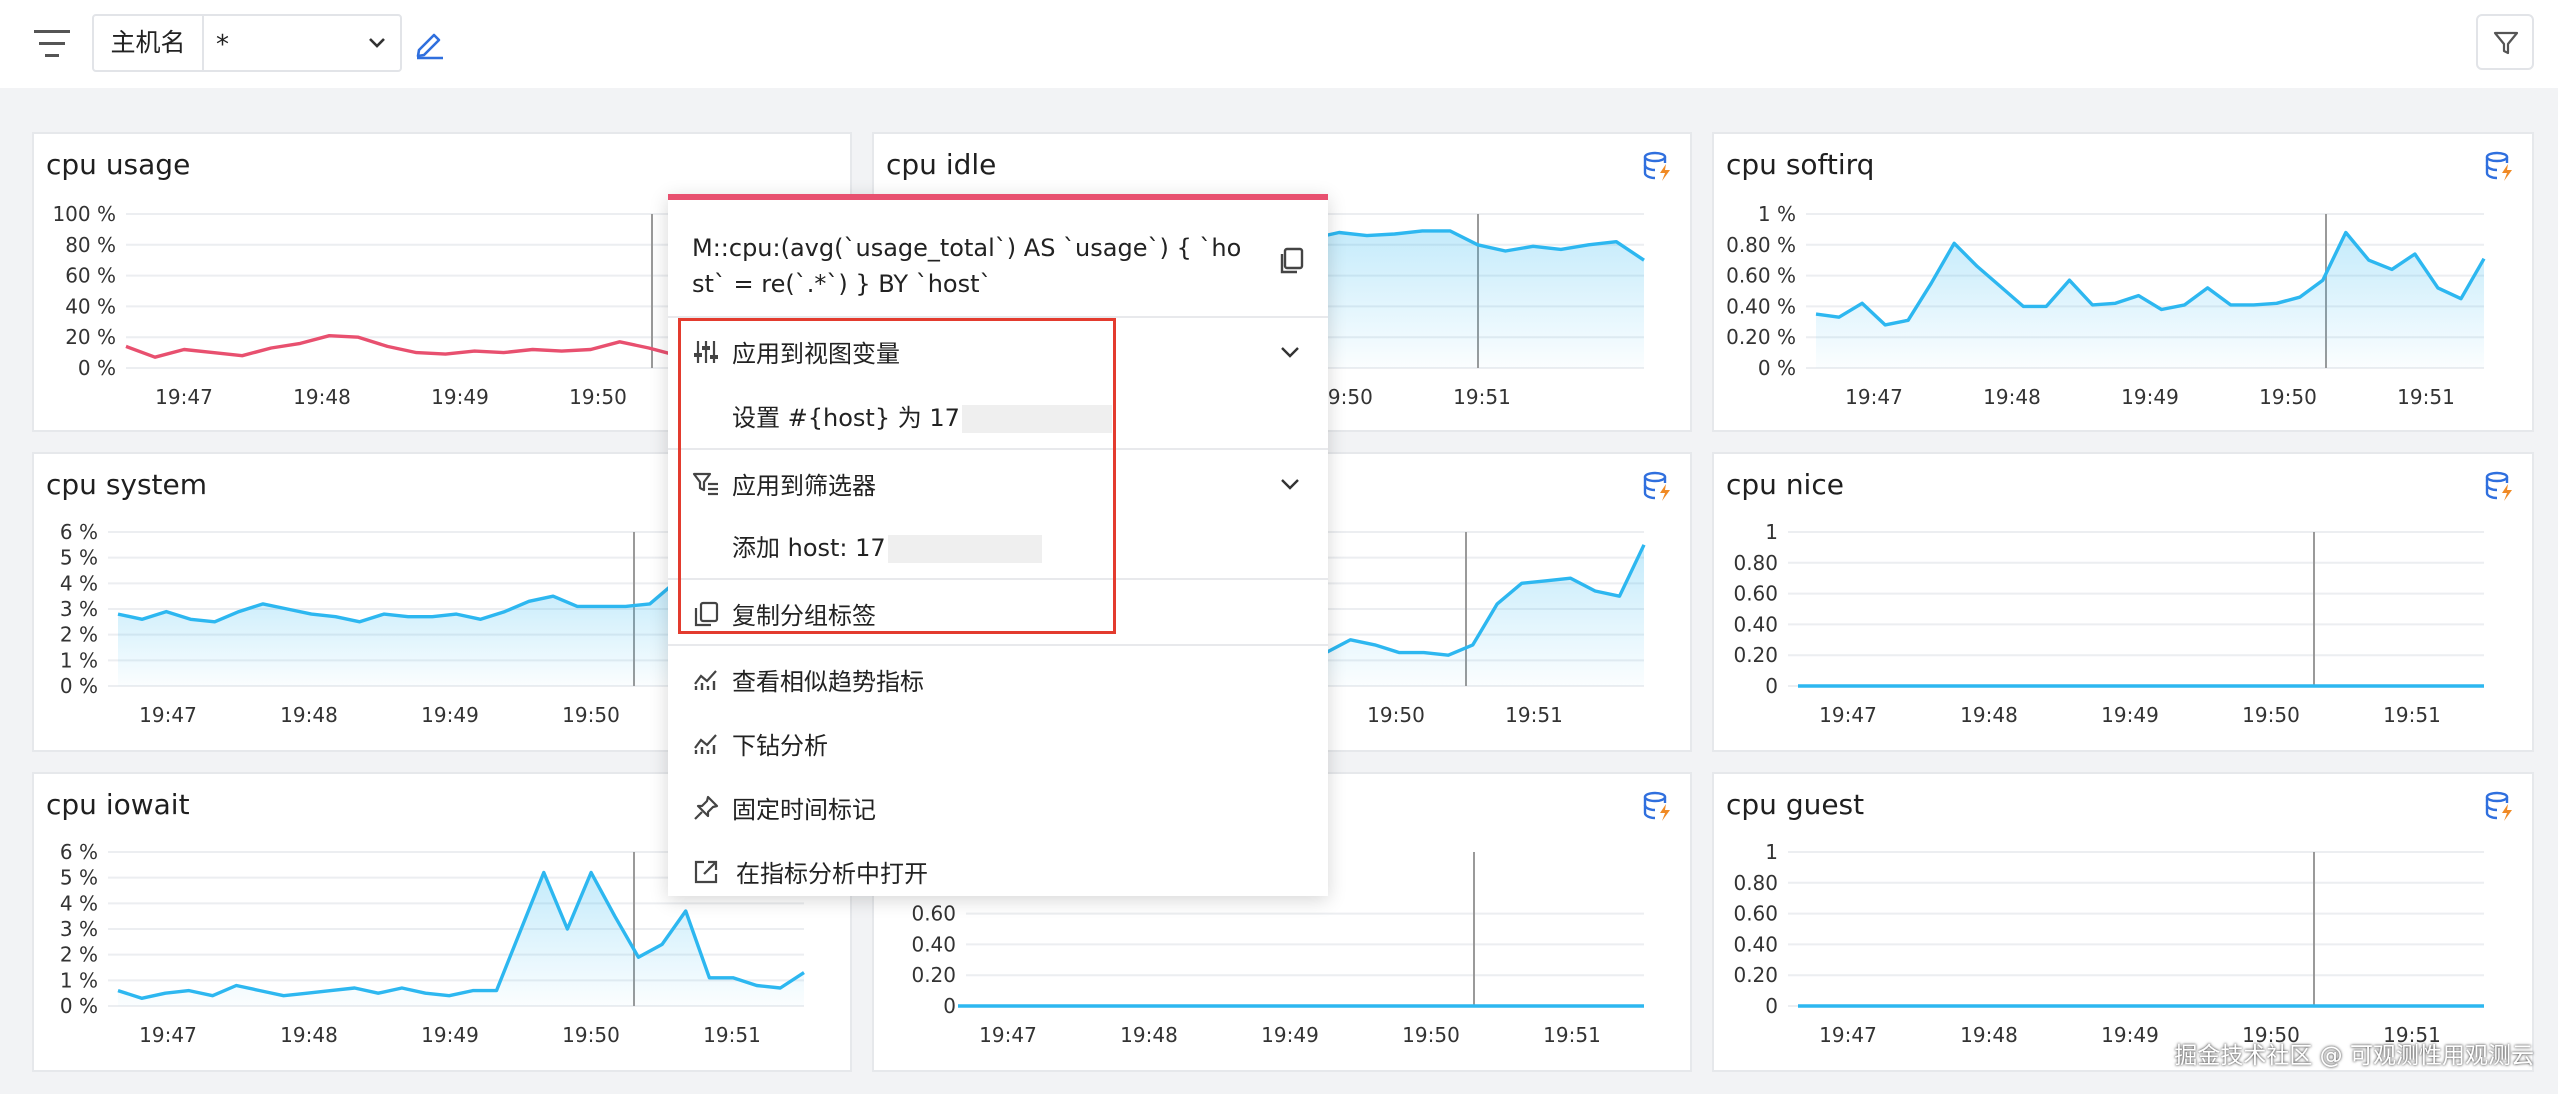  I want to click on external-link-icon, so click(706, 872).